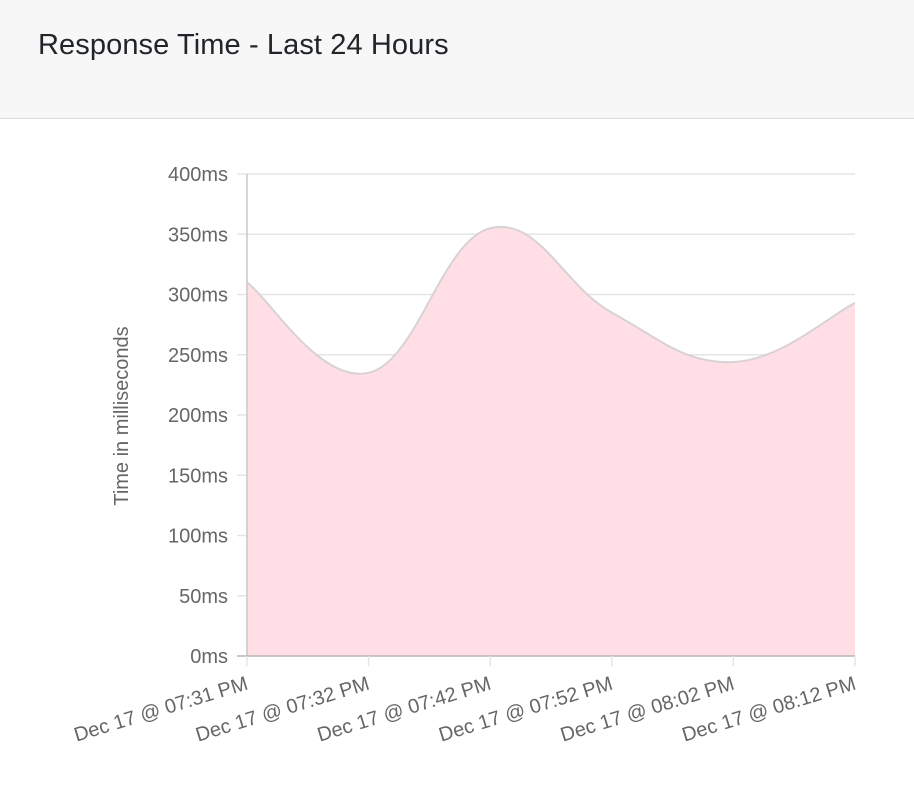 The height and width of the screenshot is (788, 914). Describe the element at coordinates (198, 235) in the screenshot. I see `y-tick-label: 350ms` at that location.